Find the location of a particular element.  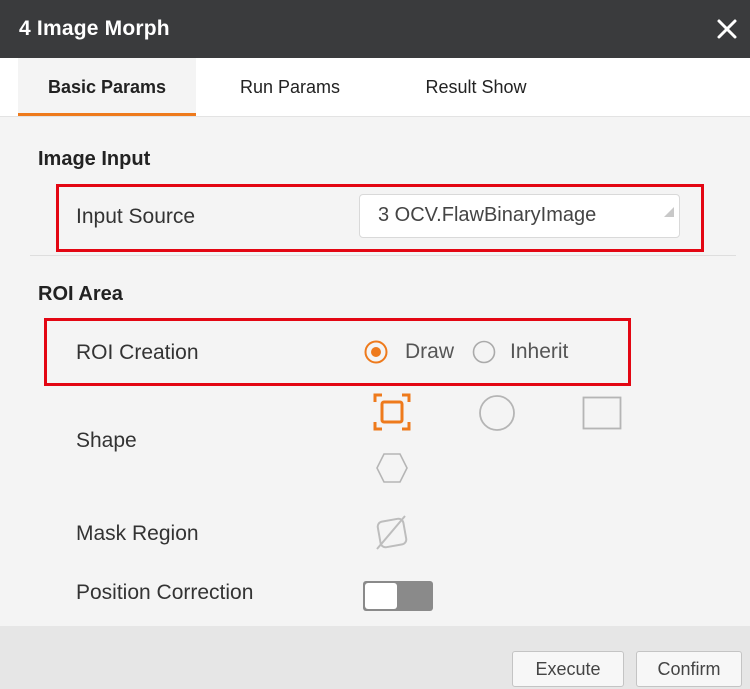

circle-icon is located at coordinates (497, 415).